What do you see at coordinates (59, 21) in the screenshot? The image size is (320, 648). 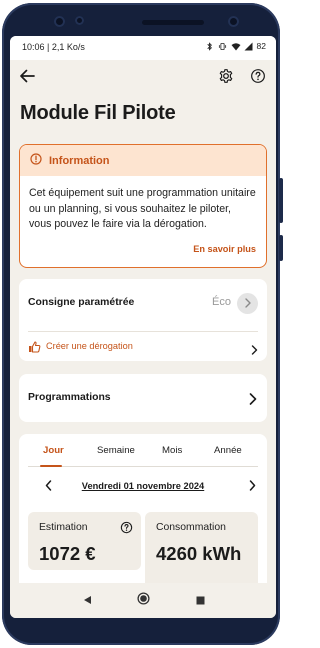 I see `front-camera` at bounding box center [59, 21].